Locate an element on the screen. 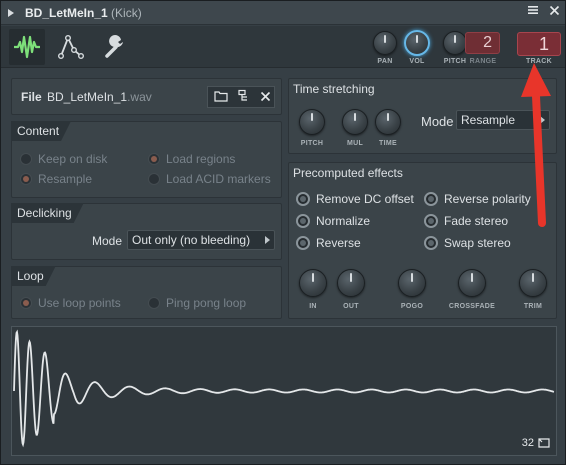 The width and height of the screenshot is (566, 465). ts-mode-dropdown: Resample is located at coordinates (503, 120).